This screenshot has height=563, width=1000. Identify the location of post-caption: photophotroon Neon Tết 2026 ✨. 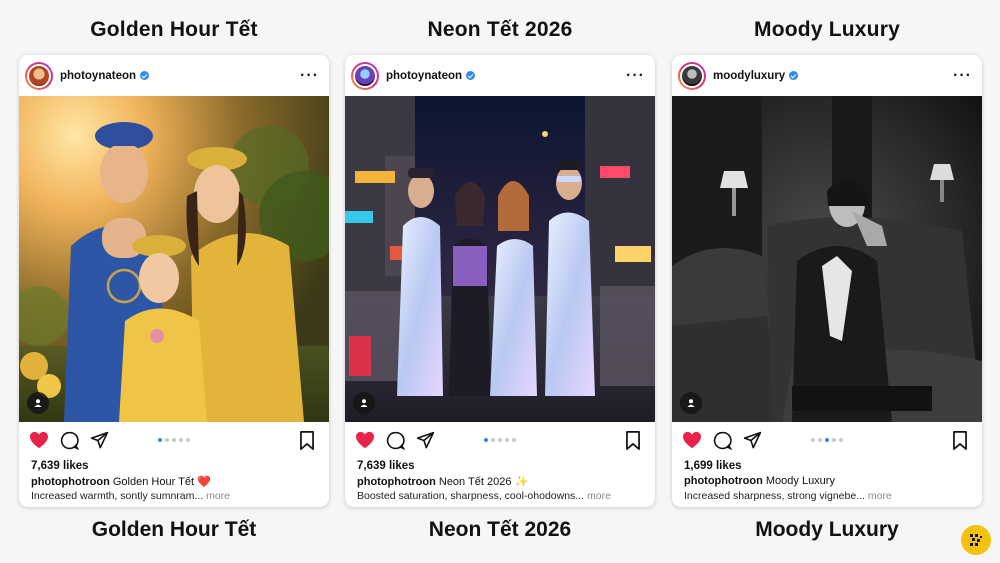
(502, 481).